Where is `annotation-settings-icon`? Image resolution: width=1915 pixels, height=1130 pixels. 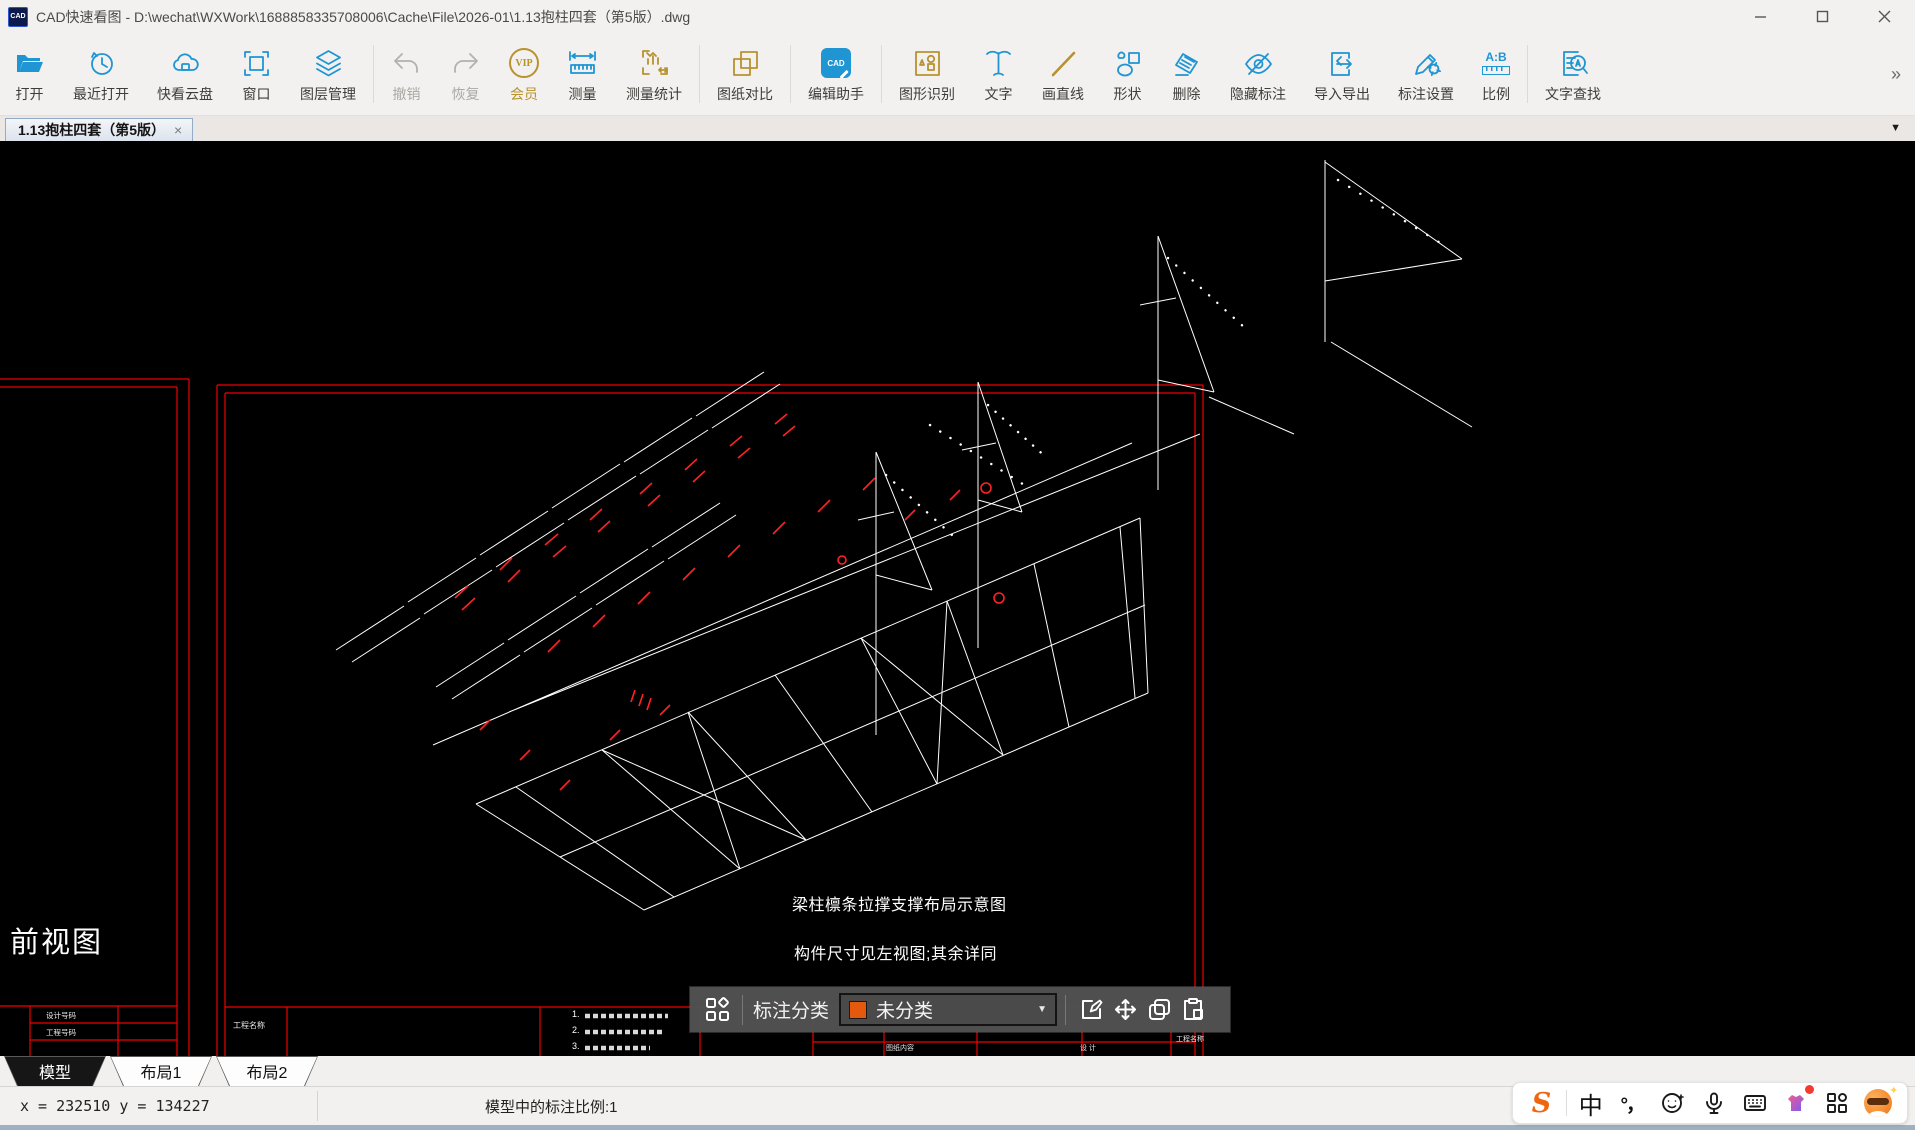
annotation-settings-icon is located at coordinates (1426, 63).